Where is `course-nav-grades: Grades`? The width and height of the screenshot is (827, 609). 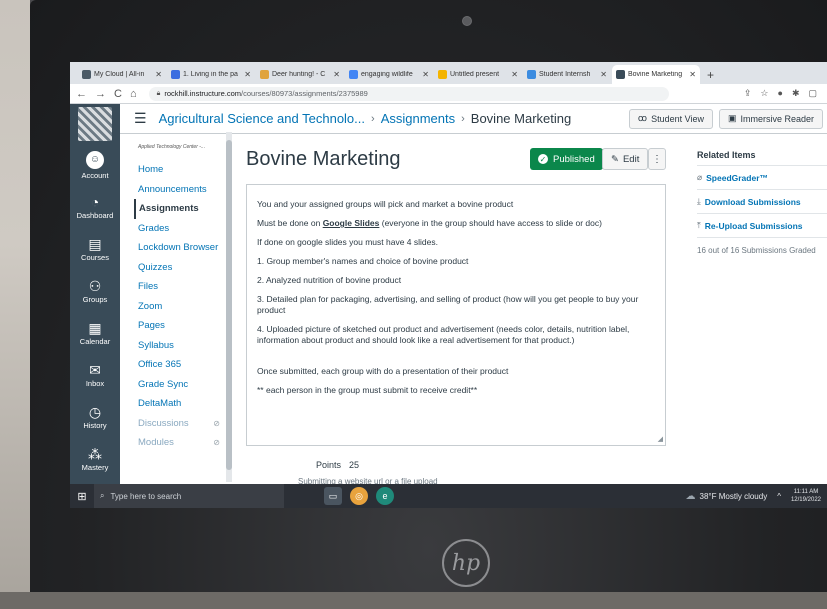
course-nav-grades: Grades is located at coordinates (184, 229).